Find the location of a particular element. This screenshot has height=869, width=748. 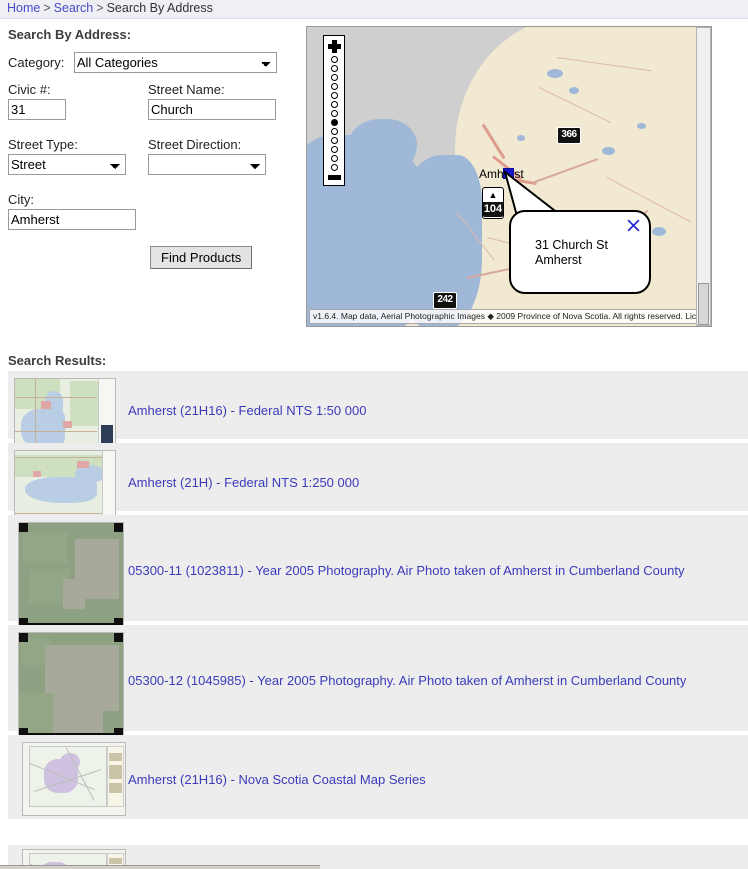

map-zoom-control is located at coordinates (334, 110).